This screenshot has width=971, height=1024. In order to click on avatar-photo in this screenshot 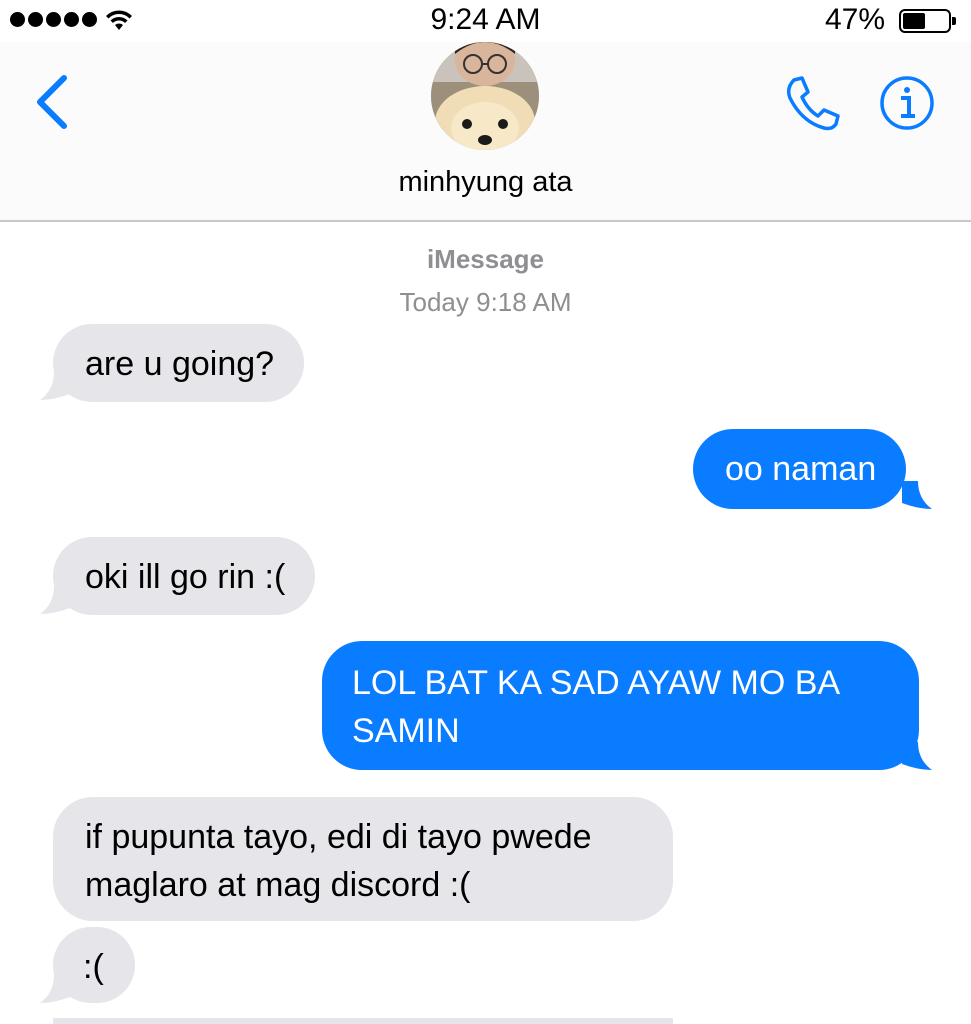, I will do `click(485, 96)`.